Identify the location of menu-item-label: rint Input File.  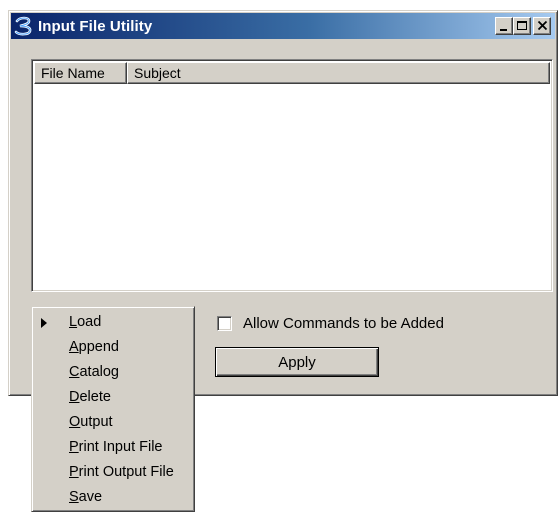
(120, 447).